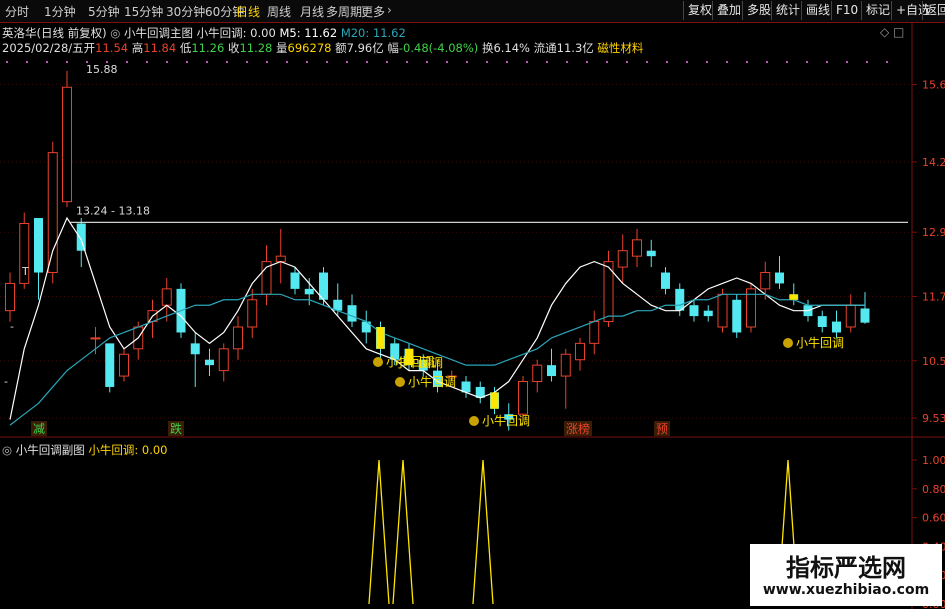 Image resolution: width=945 pixels, height=609 pixels. What do you see at coordinates (128, 450) in the screenshot?
I see `sub-indicator-value: 小牛回调: 0.00` at bounding box center [128, 450].